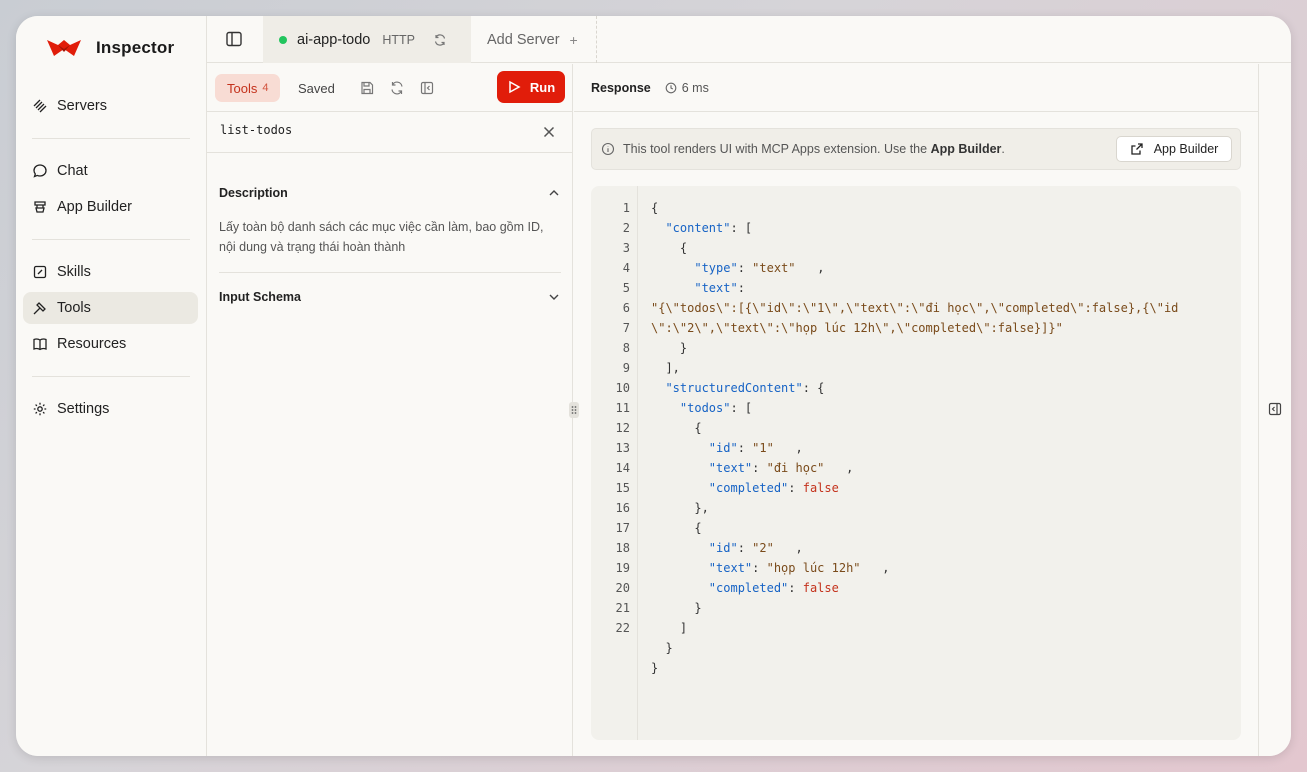 This screenshot has width=1307, height=772. What do you see at coordinates (622, 588) in the screenshot?
I see `line-number: 20` at bounding box center [622, 588].